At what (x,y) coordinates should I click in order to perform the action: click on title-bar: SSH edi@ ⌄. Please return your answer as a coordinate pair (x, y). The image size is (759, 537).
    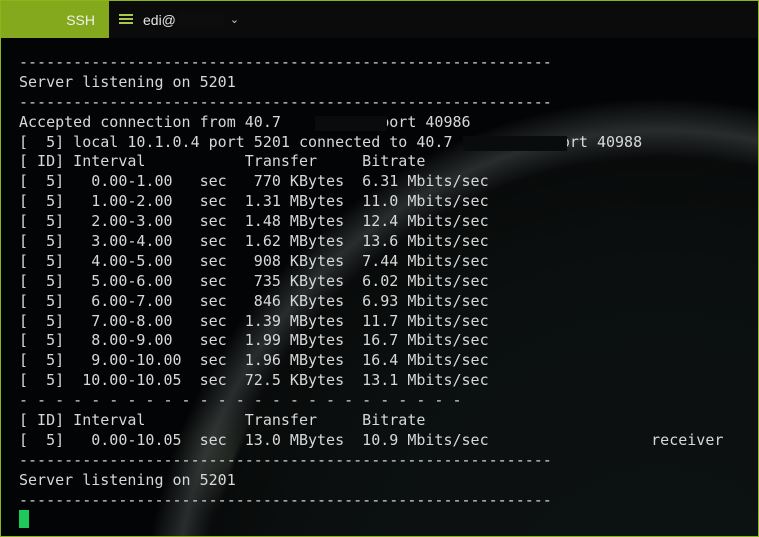
    Looking at the image, I should click on (379, 19).